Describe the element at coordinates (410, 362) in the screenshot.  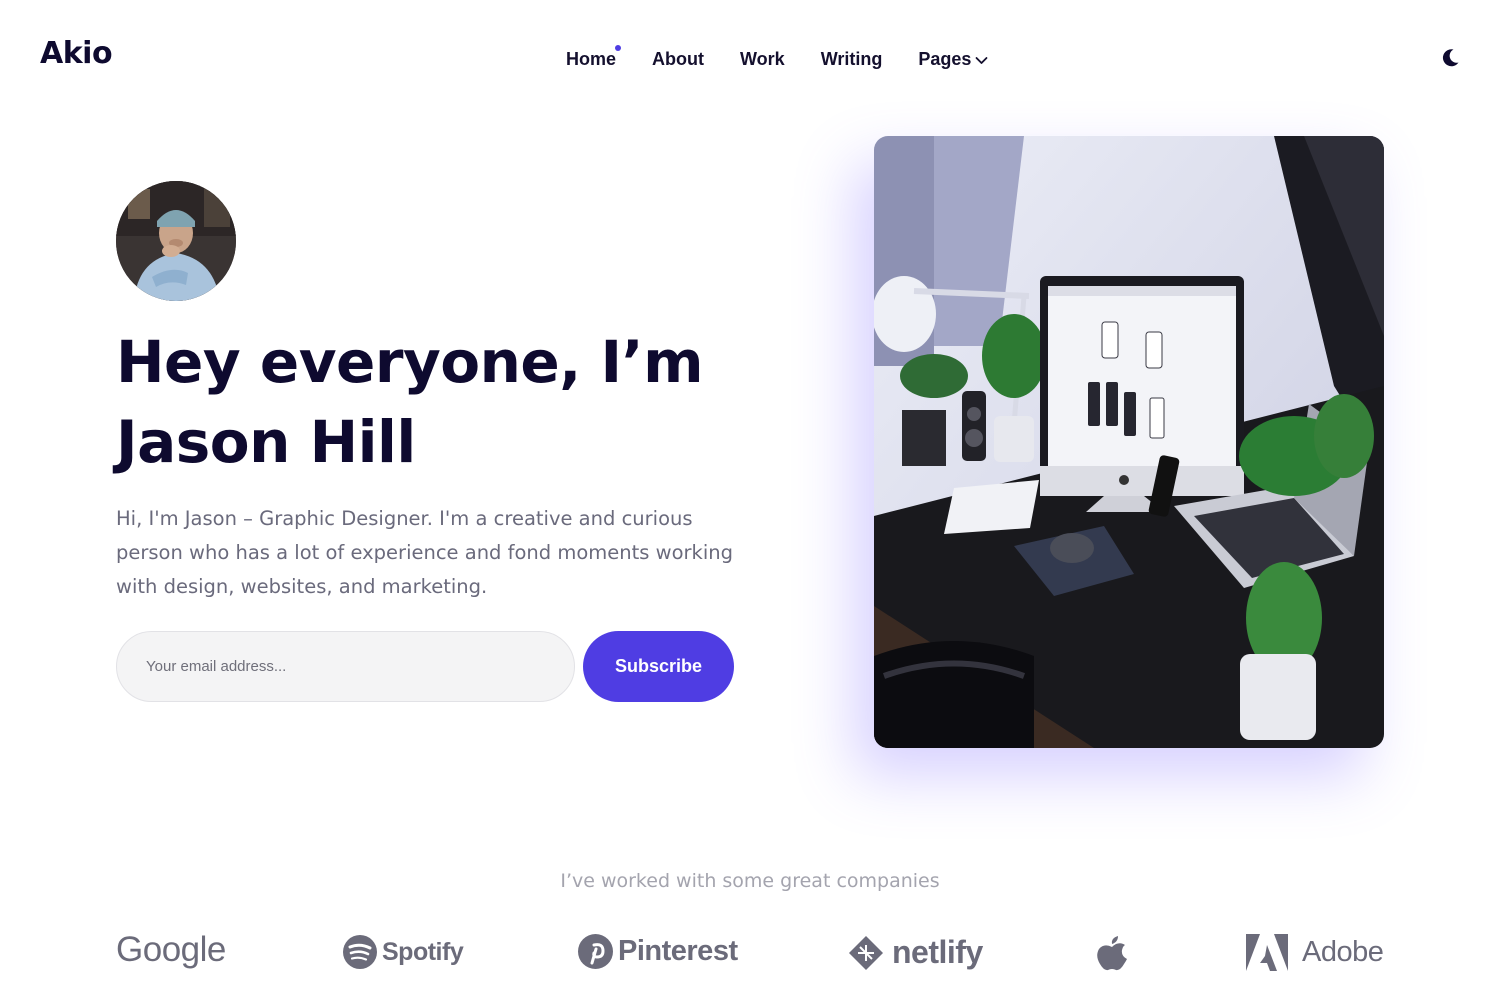
I see `hero-title-line1: Hey everyone, I’m` at that location.